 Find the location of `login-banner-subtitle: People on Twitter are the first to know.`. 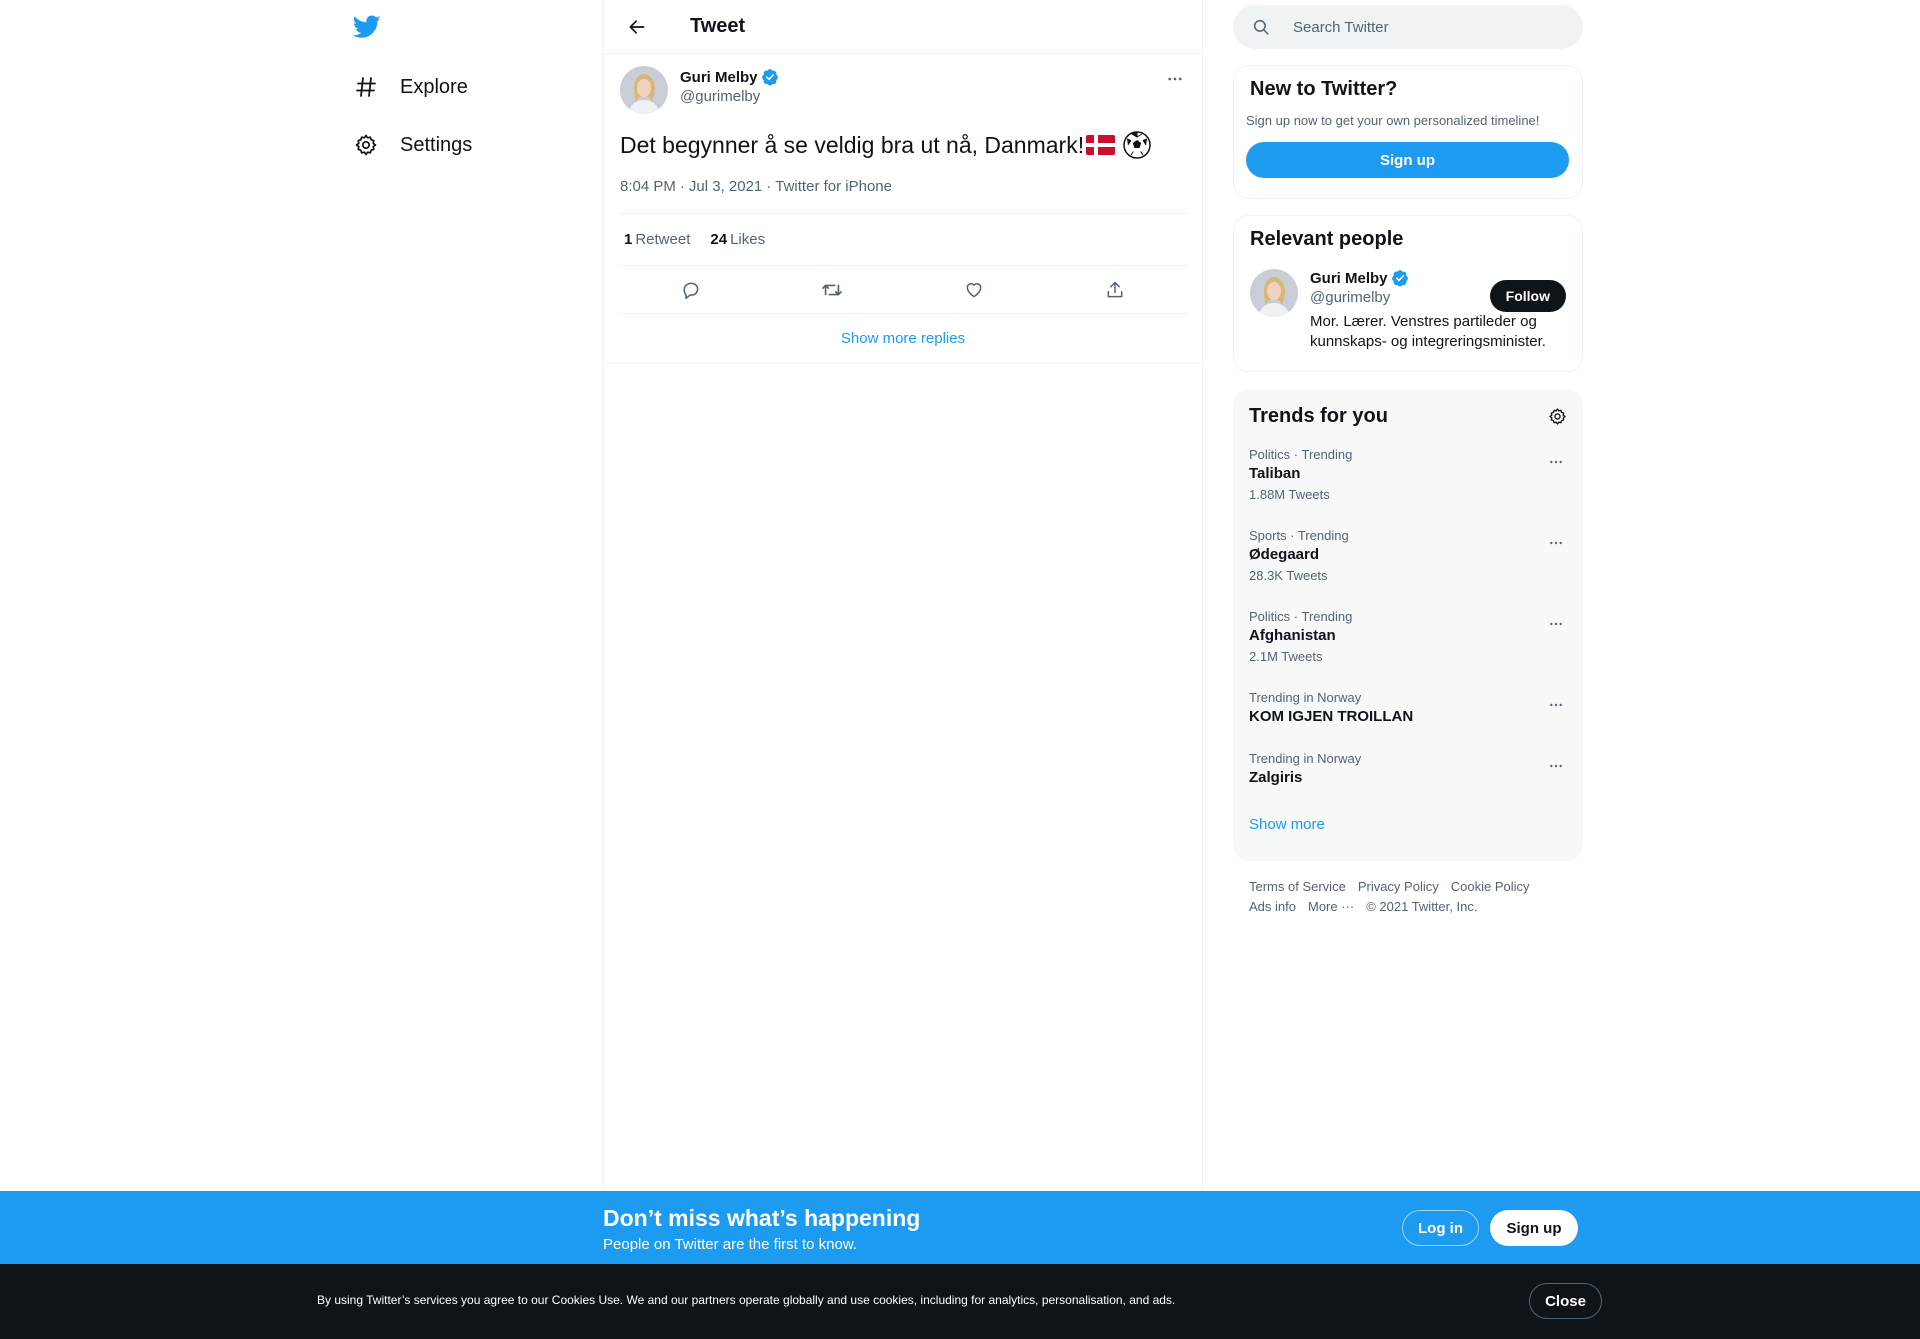

login-banner-subtitle: People on Twitter are the first to know. is located at coordinates (730, 1244).